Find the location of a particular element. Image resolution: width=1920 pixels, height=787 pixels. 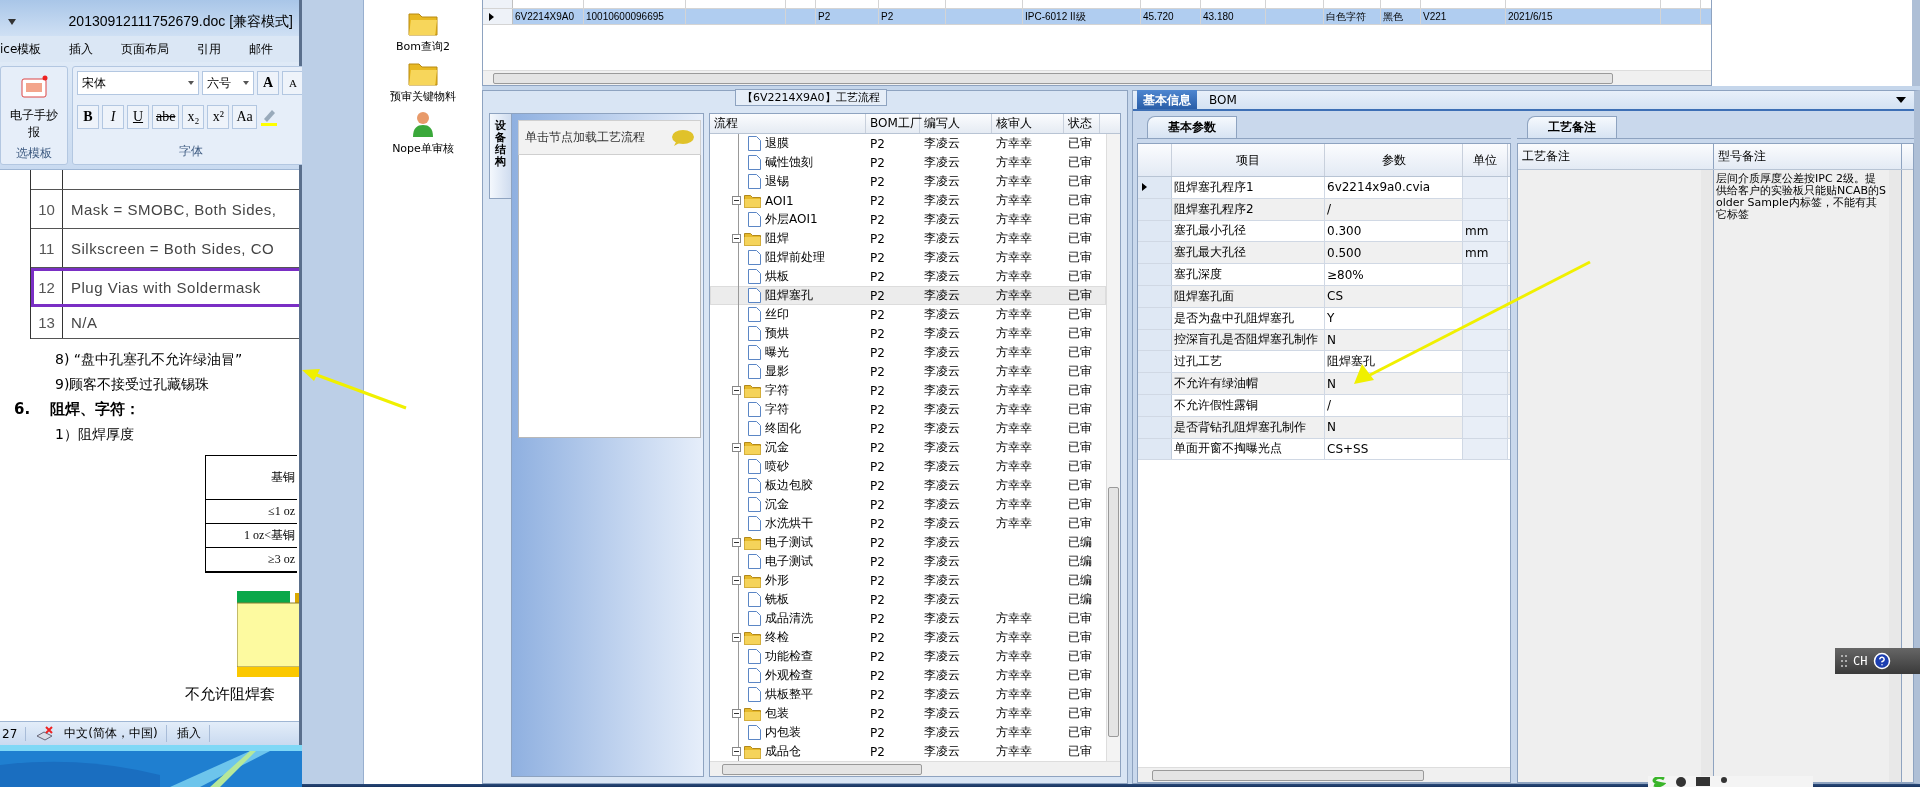

circle-icon is located at coordinates (1681, 781).